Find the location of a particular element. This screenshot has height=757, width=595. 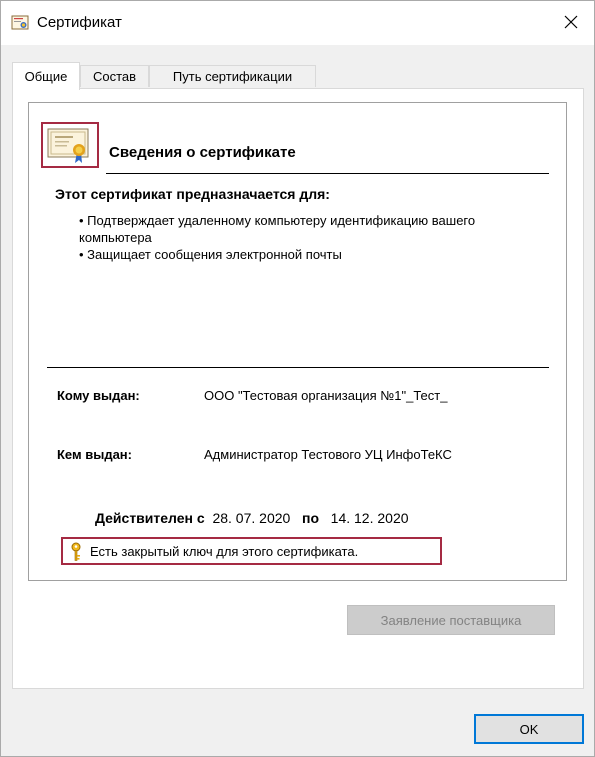

valid-from-date: 28. 07. 2020 is located at coordinates (251, 518).